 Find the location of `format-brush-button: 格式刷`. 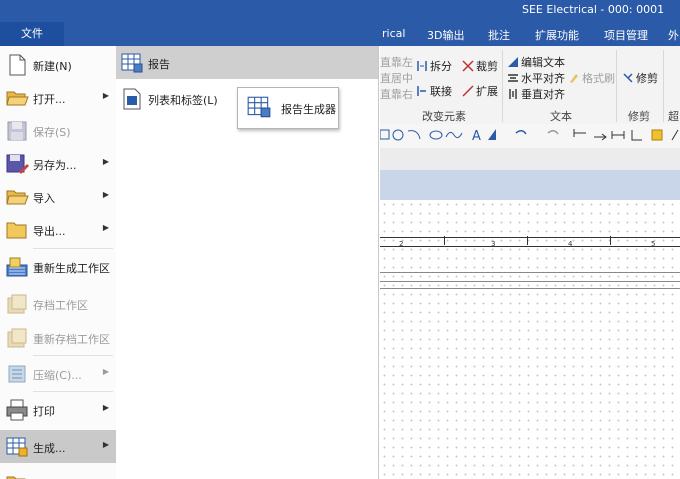

format-brush-button: 格式刷 is located at coordinates (591, 78).